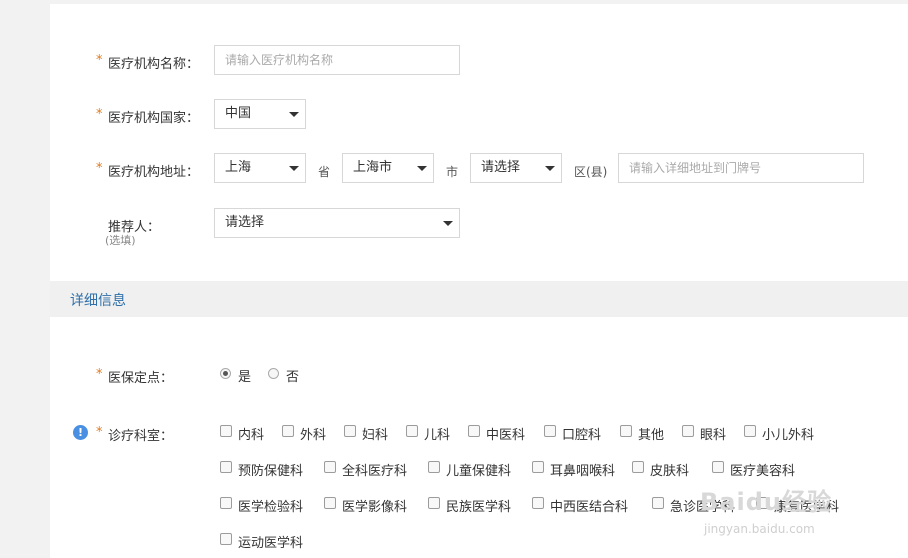 The width and height of the screenshot is (908, 558). Describe the element at coordinates (713, 435) in the screenshot. I see `department-label: 眼科` at that location.